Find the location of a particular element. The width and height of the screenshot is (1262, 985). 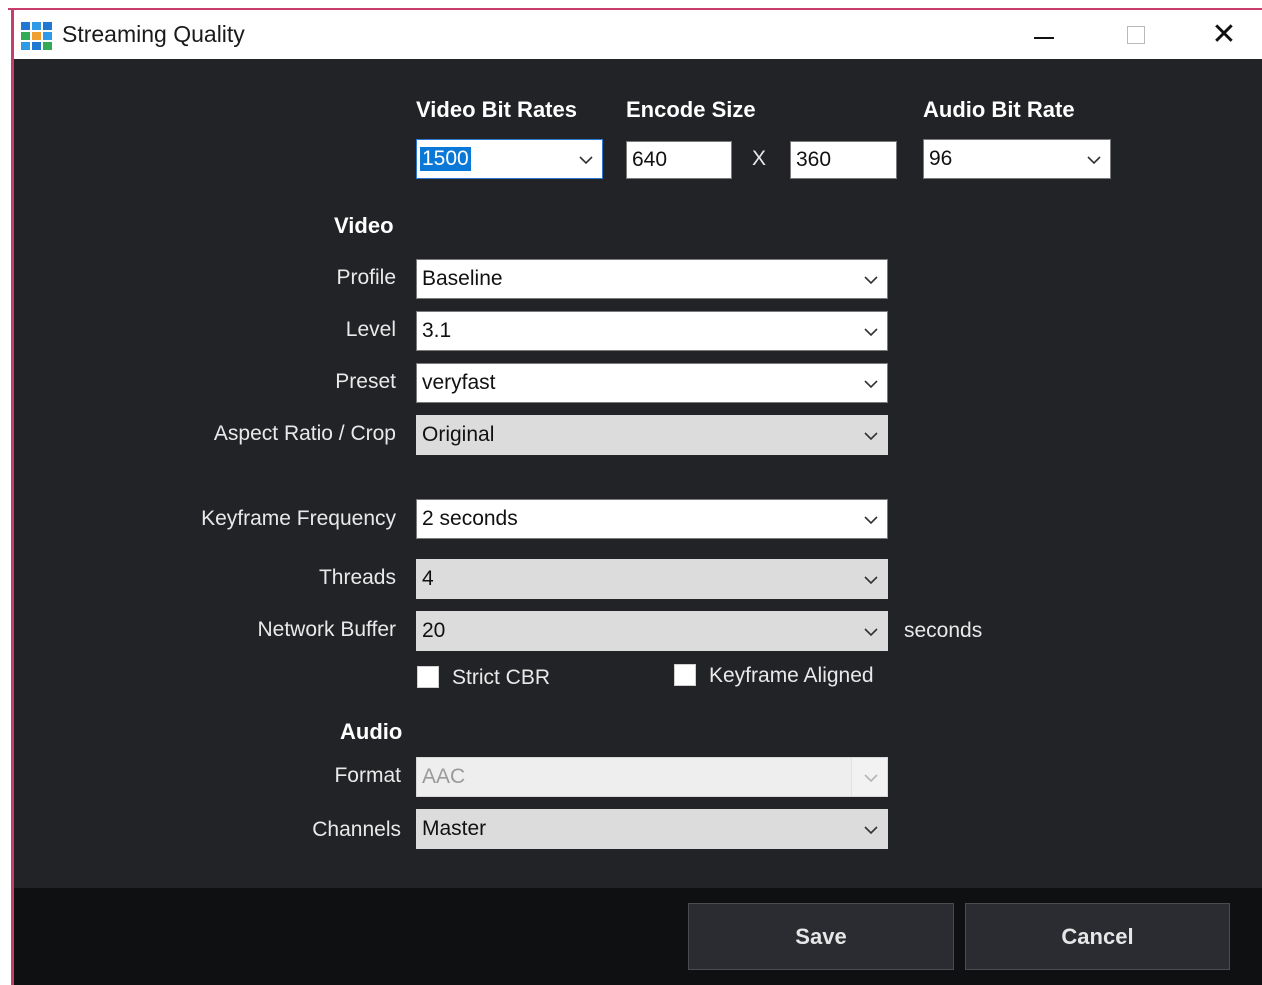

strict-cbr-label: Strict CBR is located at coordinates (501, 678).